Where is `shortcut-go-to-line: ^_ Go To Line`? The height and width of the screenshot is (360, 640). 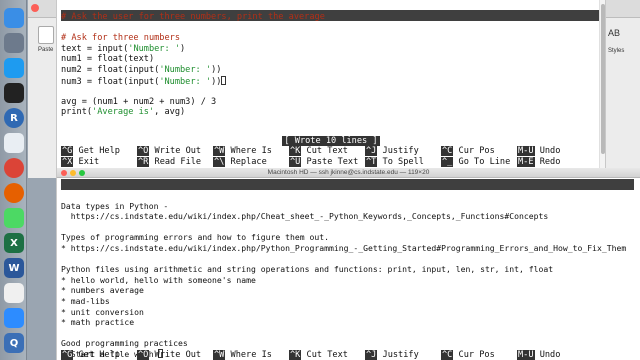
shortcut-go-to-line: ^_ Go To Line is located at coordinates (476, 162).